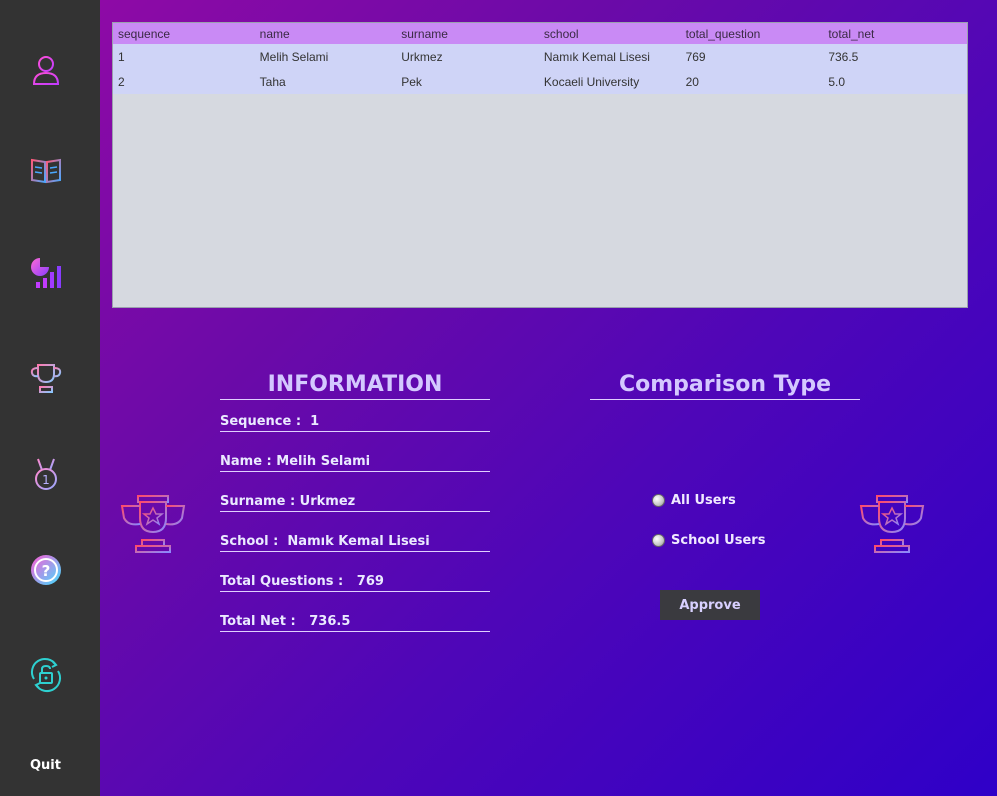 The width and height of the screenshot is (997, 796). Describe the element at coordinates (467, 33) in the screenshot. I see `column-header: surname` at that location.